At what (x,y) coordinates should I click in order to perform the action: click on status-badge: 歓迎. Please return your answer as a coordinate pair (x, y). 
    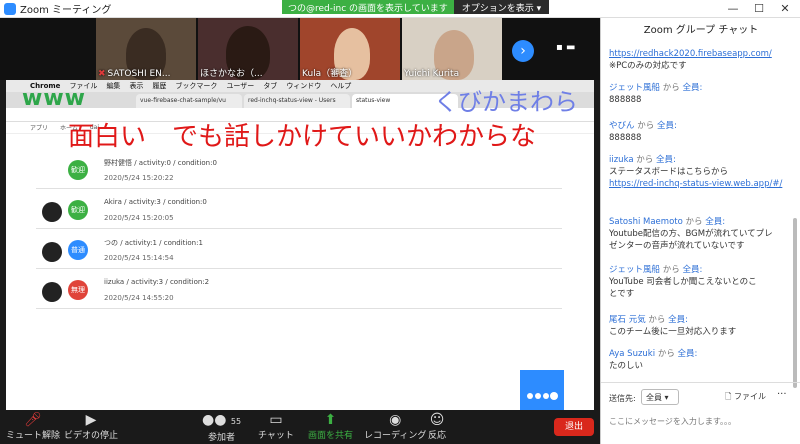
    Looking at the image, I should click on (78, 210).